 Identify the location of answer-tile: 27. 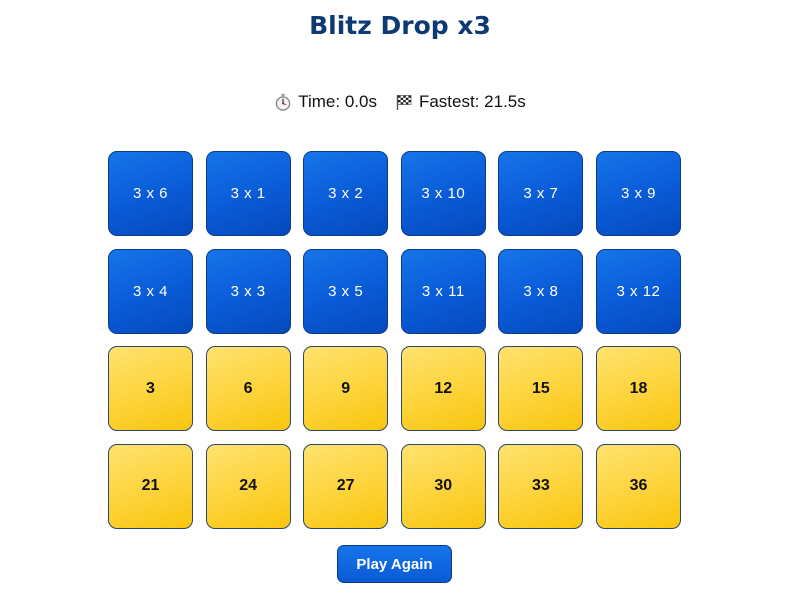
(346, 486).